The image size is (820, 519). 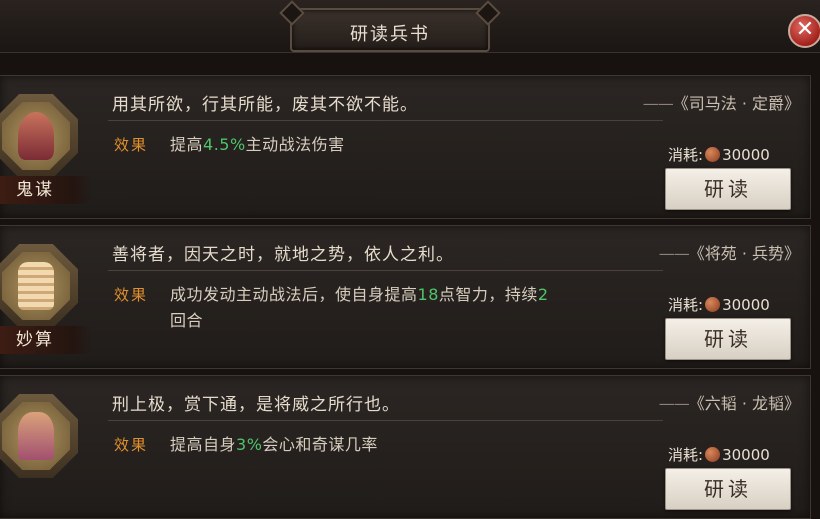 I want to click on quote-source: ——《六韬 · 龙韬》, so click(x=729, y=403).